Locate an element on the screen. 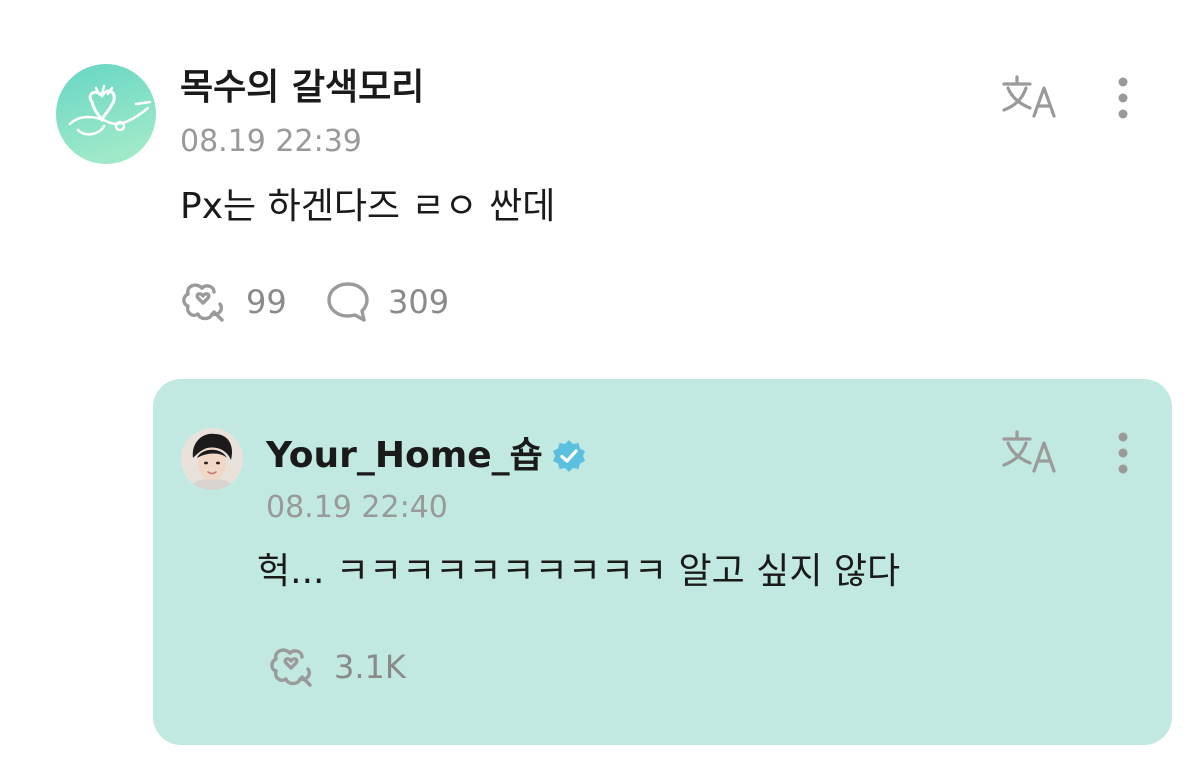 The image size is (1200, 762). like-button: 3.1K is located at coordinates (337, 667).